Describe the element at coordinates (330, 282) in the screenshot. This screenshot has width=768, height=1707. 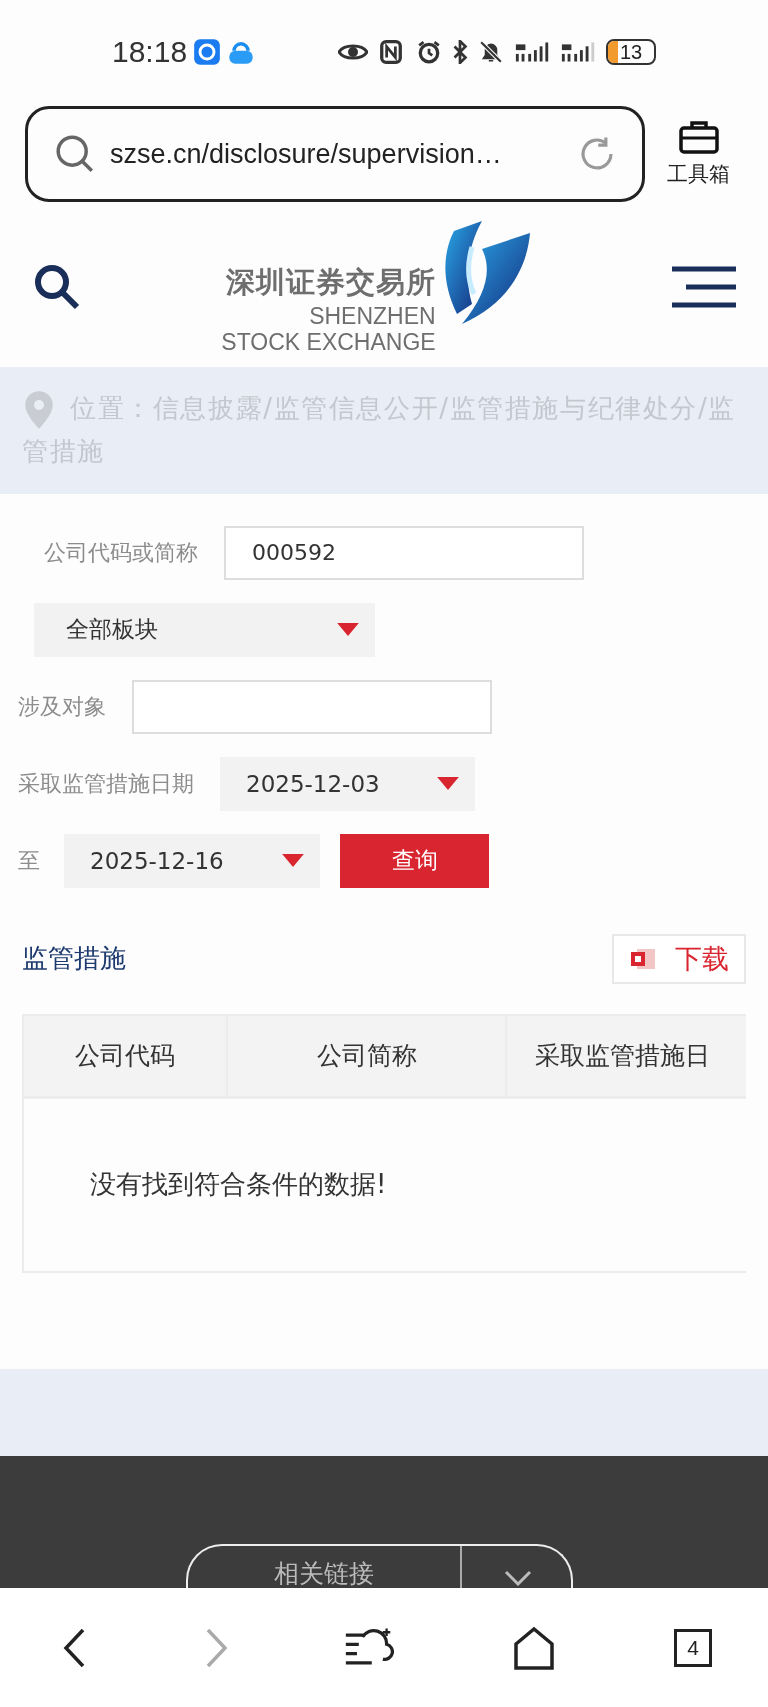
I see `logo-chinese-name: 深圳证券交易所` at that location.